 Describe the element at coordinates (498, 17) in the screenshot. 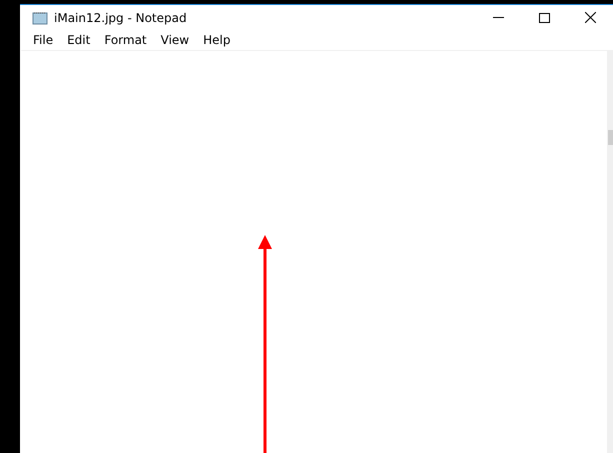

I see `minimize-icon` at that location.